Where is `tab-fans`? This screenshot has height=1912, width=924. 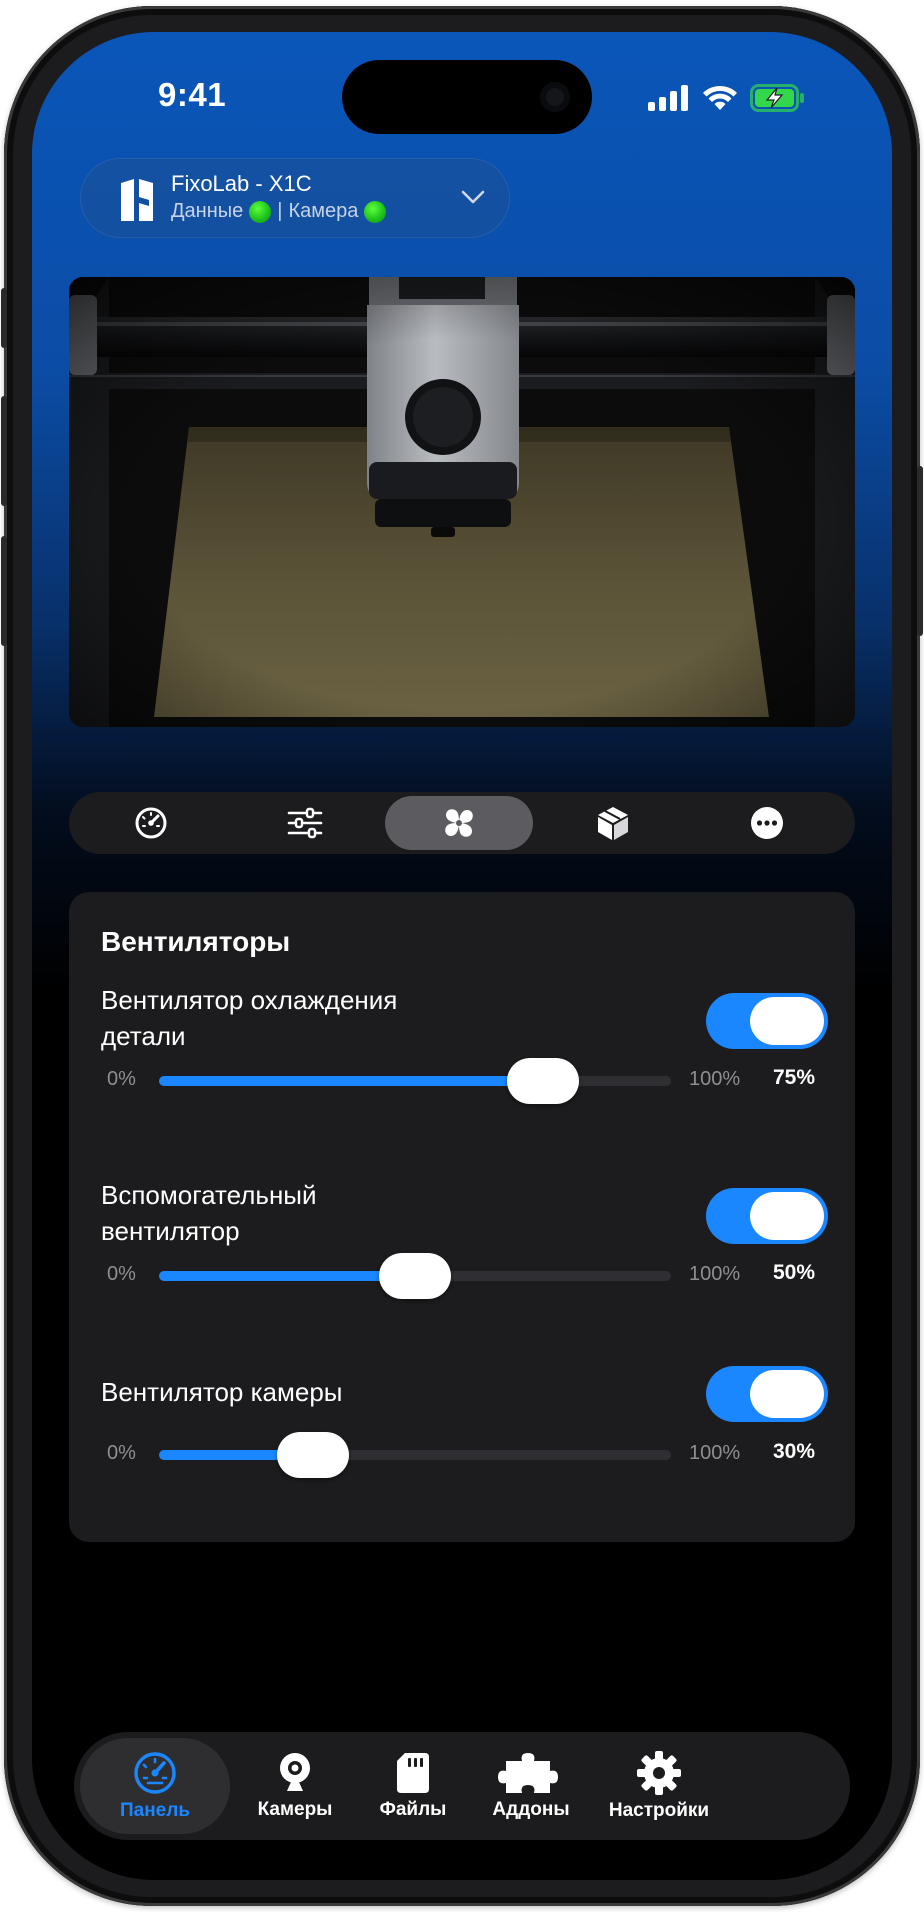 tab-fans is located at coordinates (459, 823).